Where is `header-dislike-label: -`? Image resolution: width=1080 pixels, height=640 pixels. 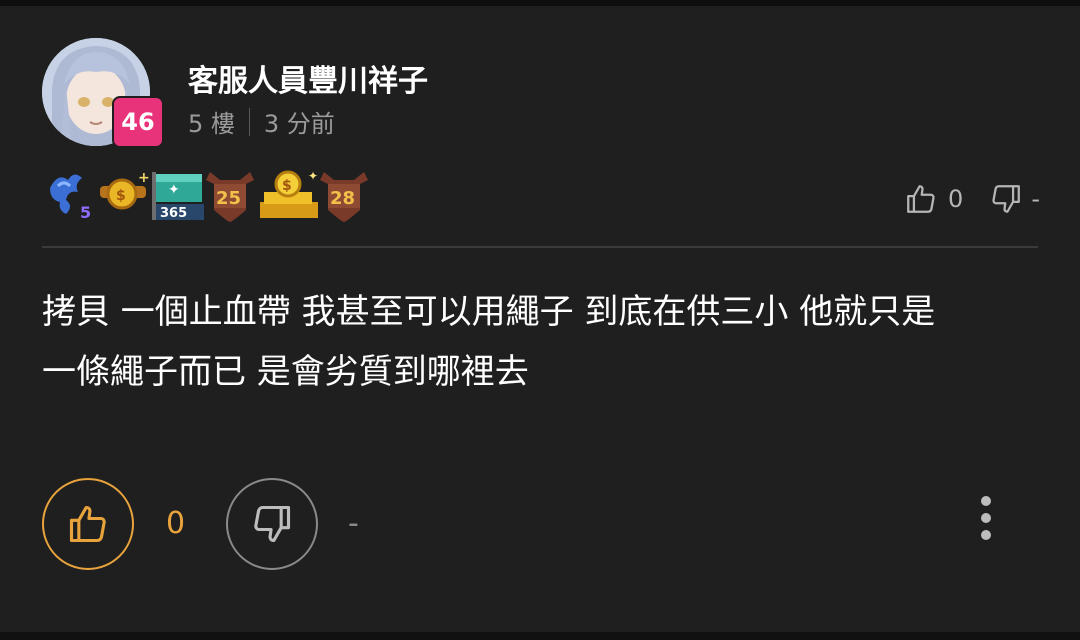 header-dislike-label: - is located at coordinates (1035, 199).